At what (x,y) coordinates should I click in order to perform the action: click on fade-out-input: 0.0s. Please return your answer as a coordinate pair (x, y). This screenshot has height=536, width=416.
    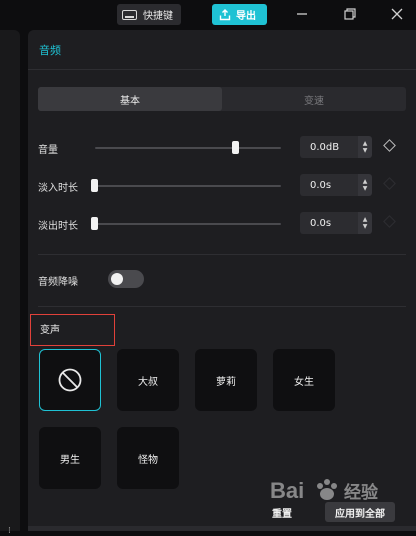
    Looking at the image, I should click on (329, 223).